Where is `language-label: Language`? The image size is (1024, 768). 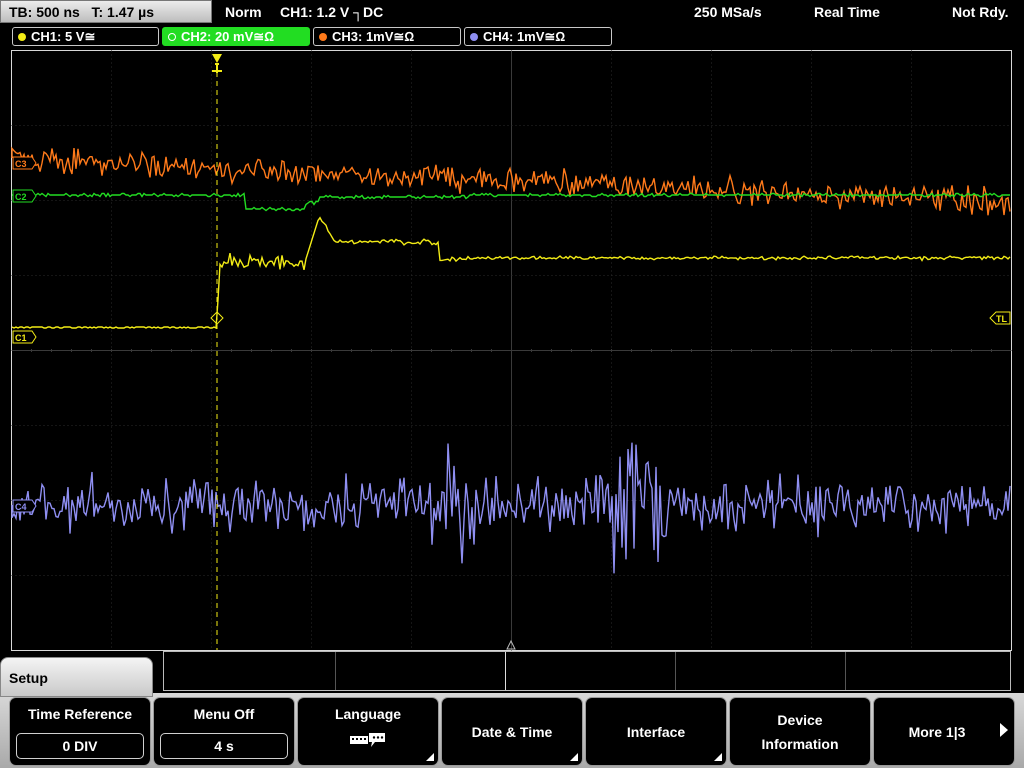
language-label: Language is located at coordinates (368, 714).